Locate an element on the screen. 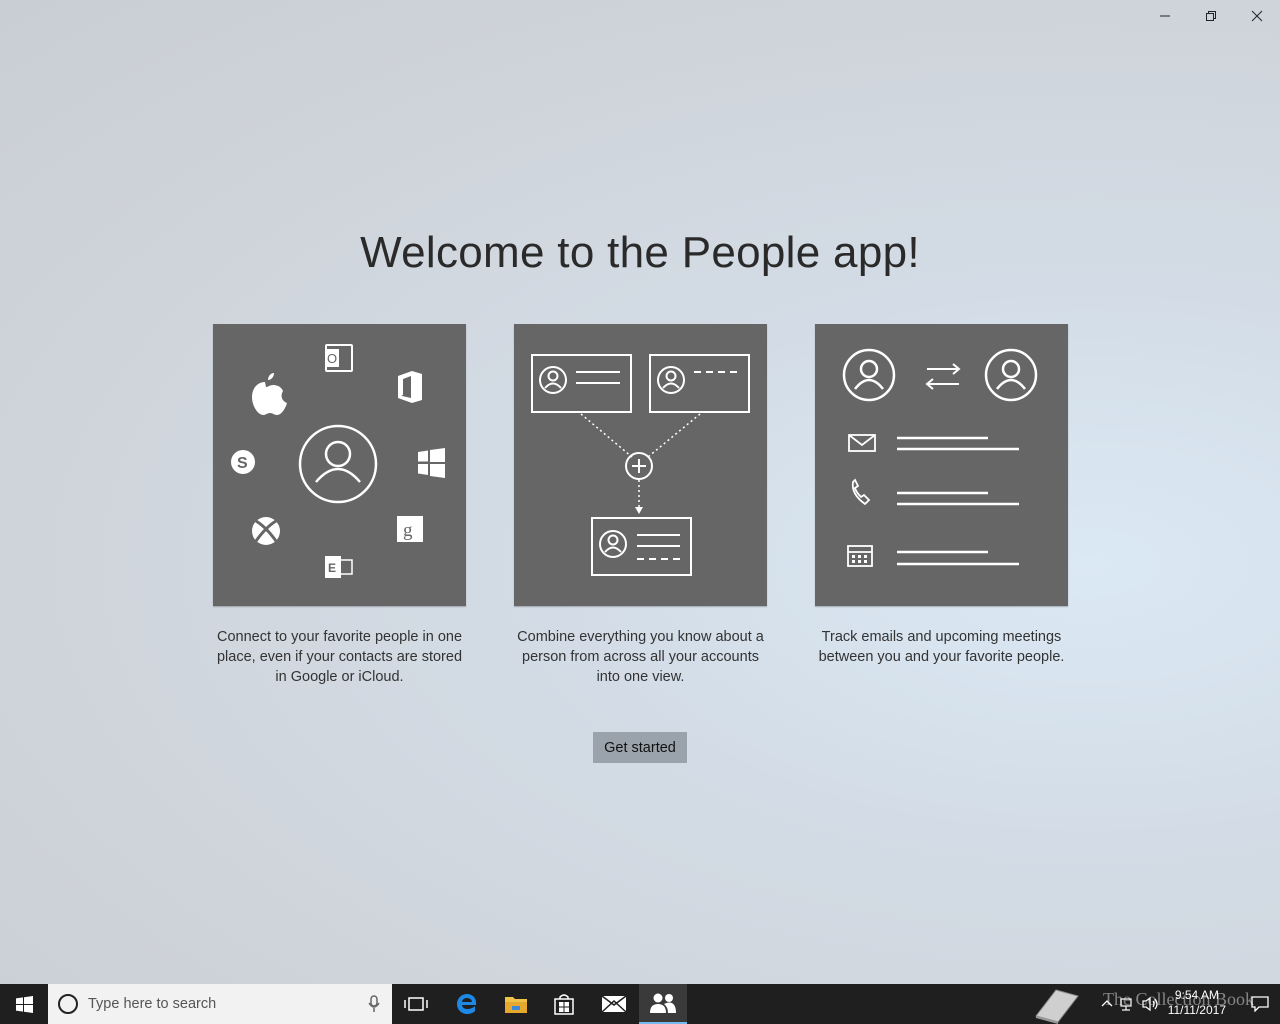  combine-contacts-tile is located at coordinates (640, 465).